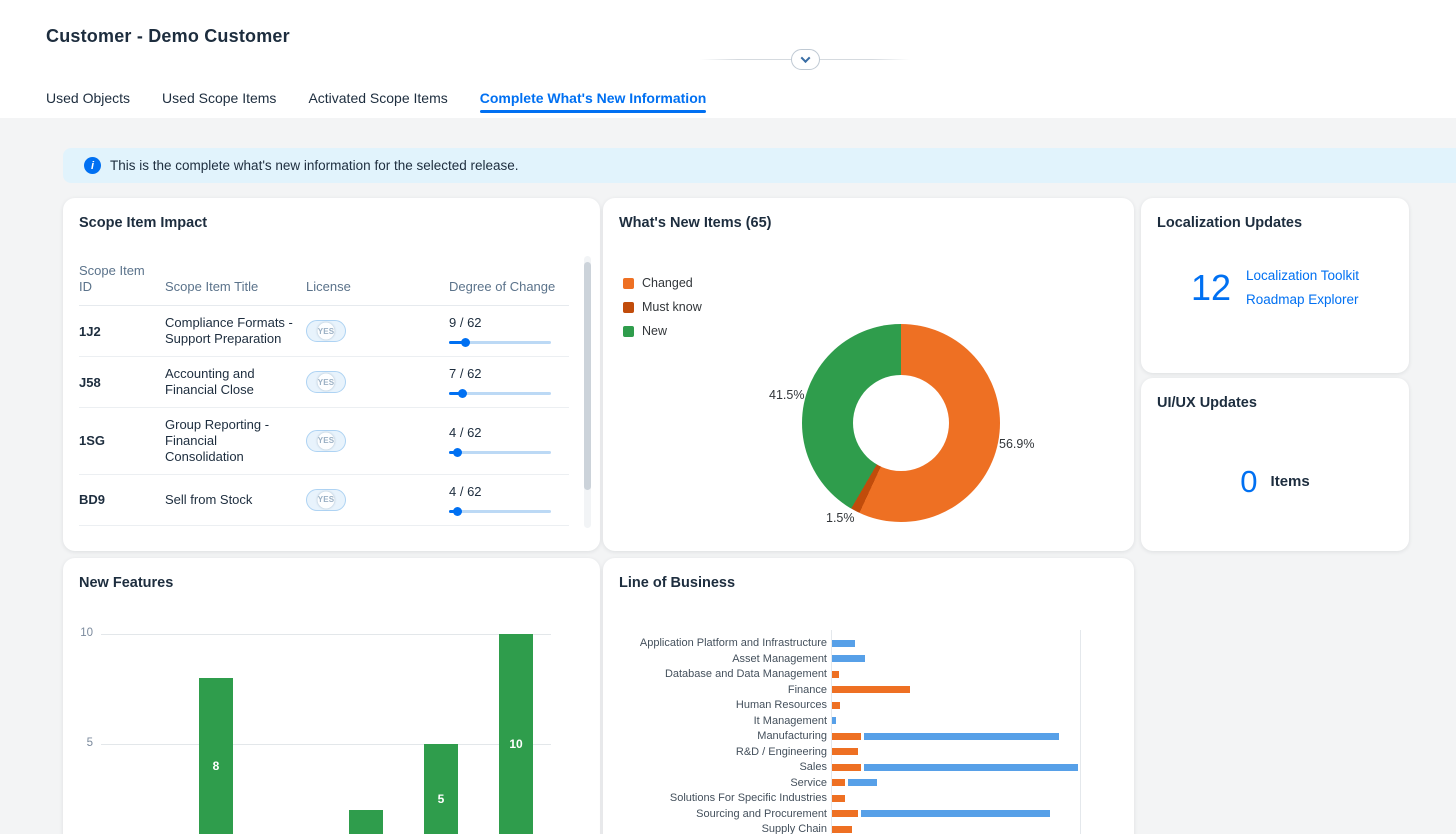 The image size is (1456, 834). I want to click on scope-item-title-cell: Compliance Formats - Support Preparation, so click(229, 330).